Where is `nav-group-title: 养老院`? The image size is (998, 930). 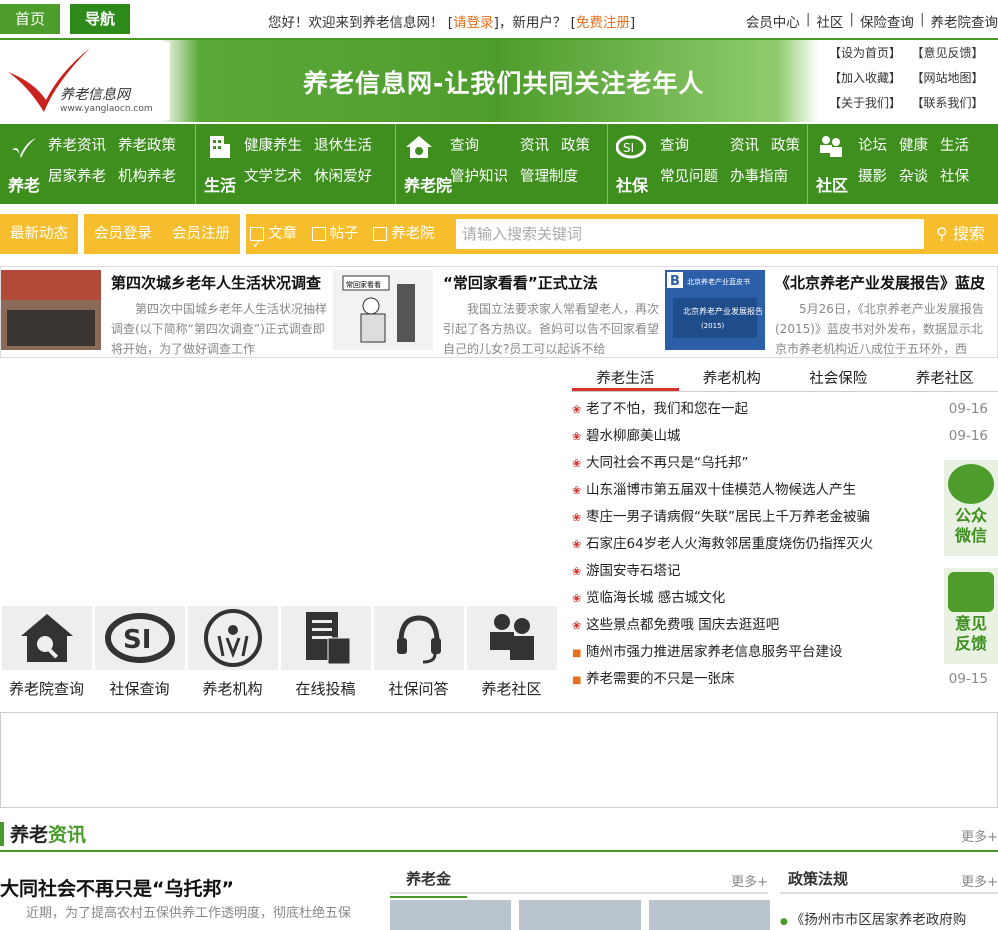
nav-group-title: 养老院 is located at coordinates (428, 184).